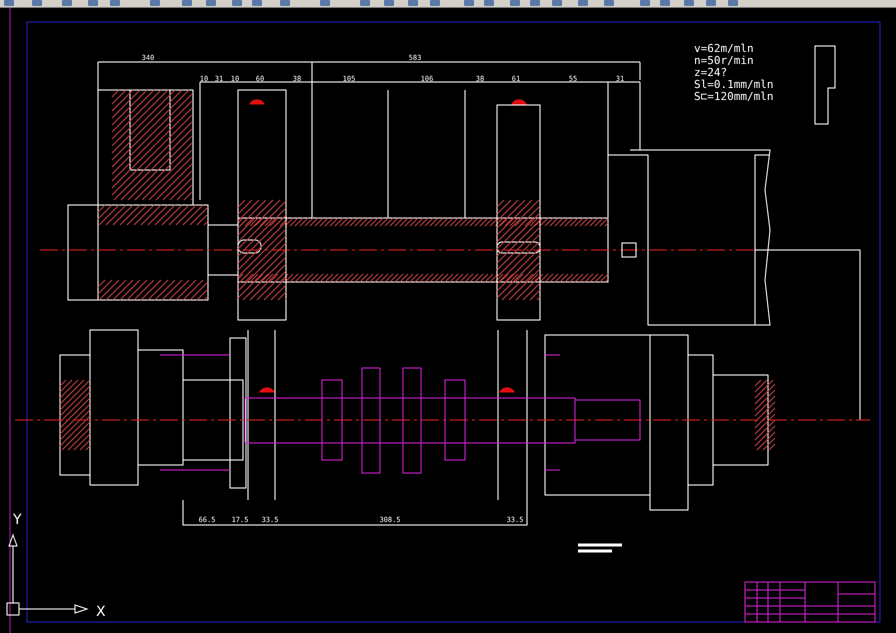  I want to click on axis-label: Y, so click(17, 520).